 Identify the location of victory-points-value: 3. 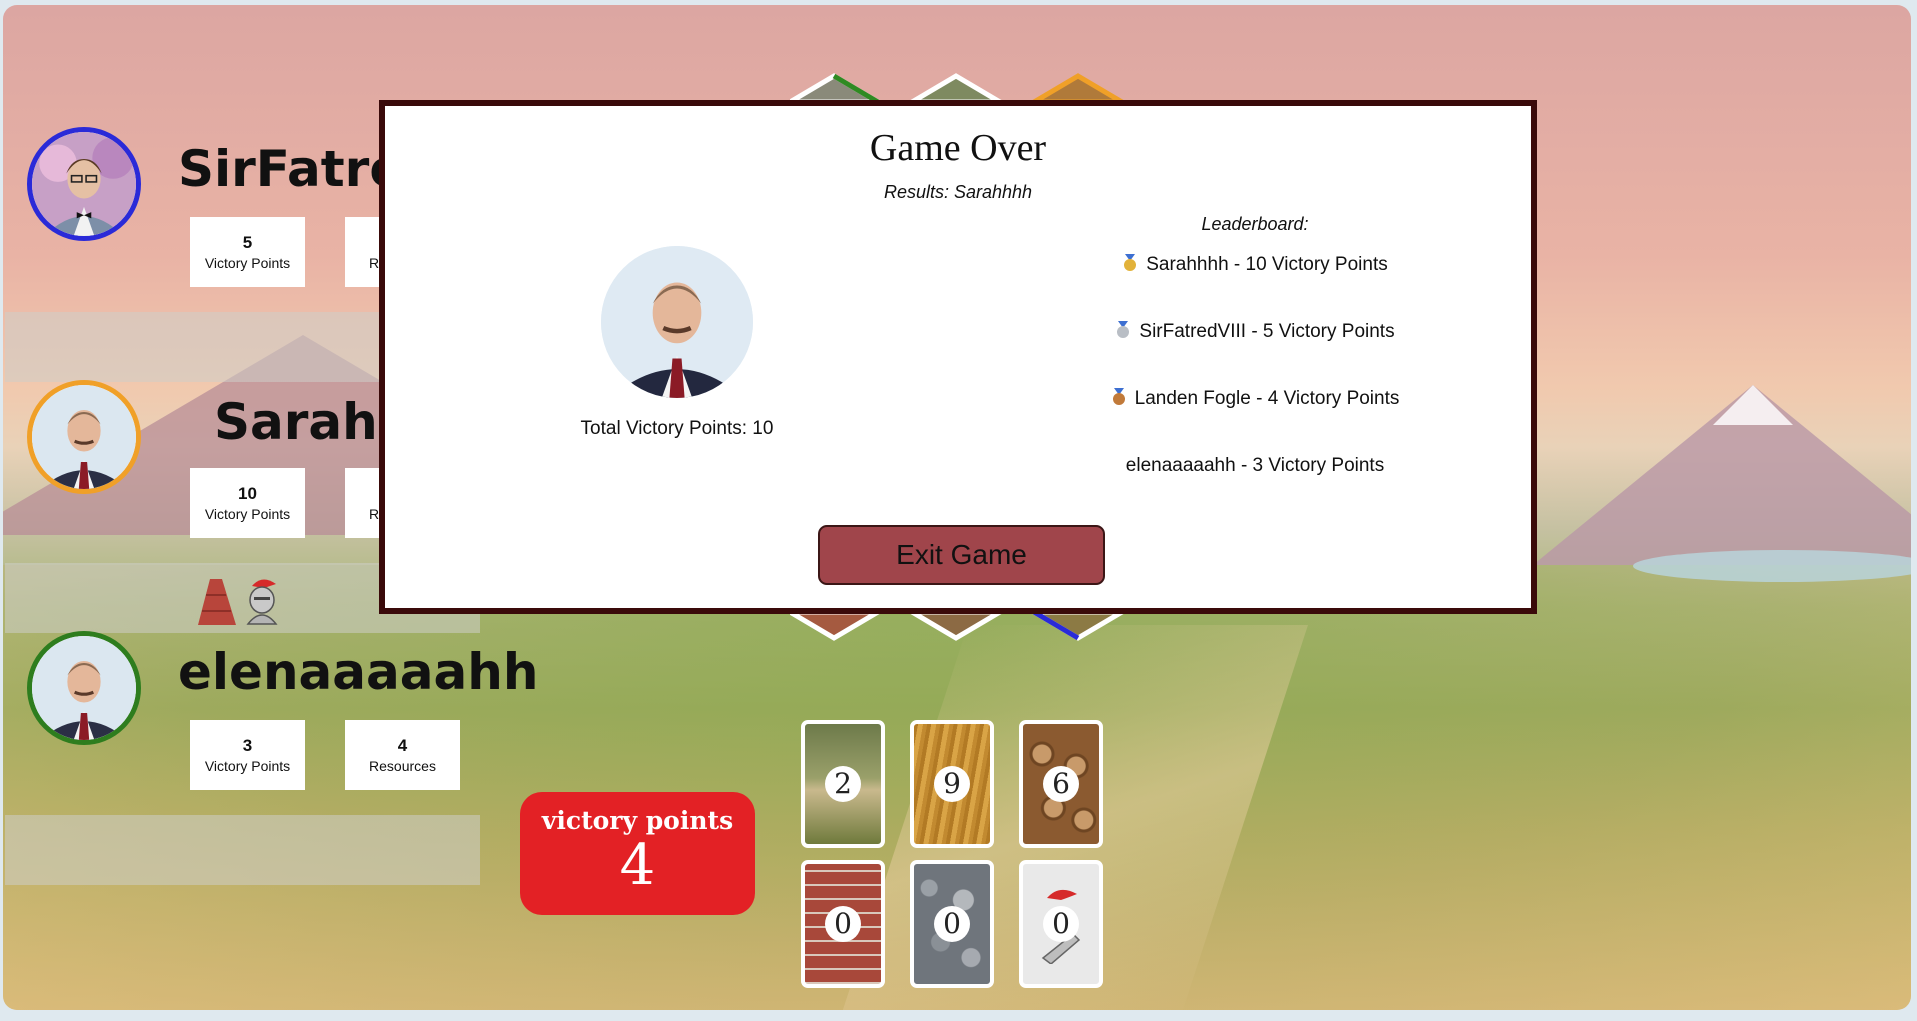
(247, 745).